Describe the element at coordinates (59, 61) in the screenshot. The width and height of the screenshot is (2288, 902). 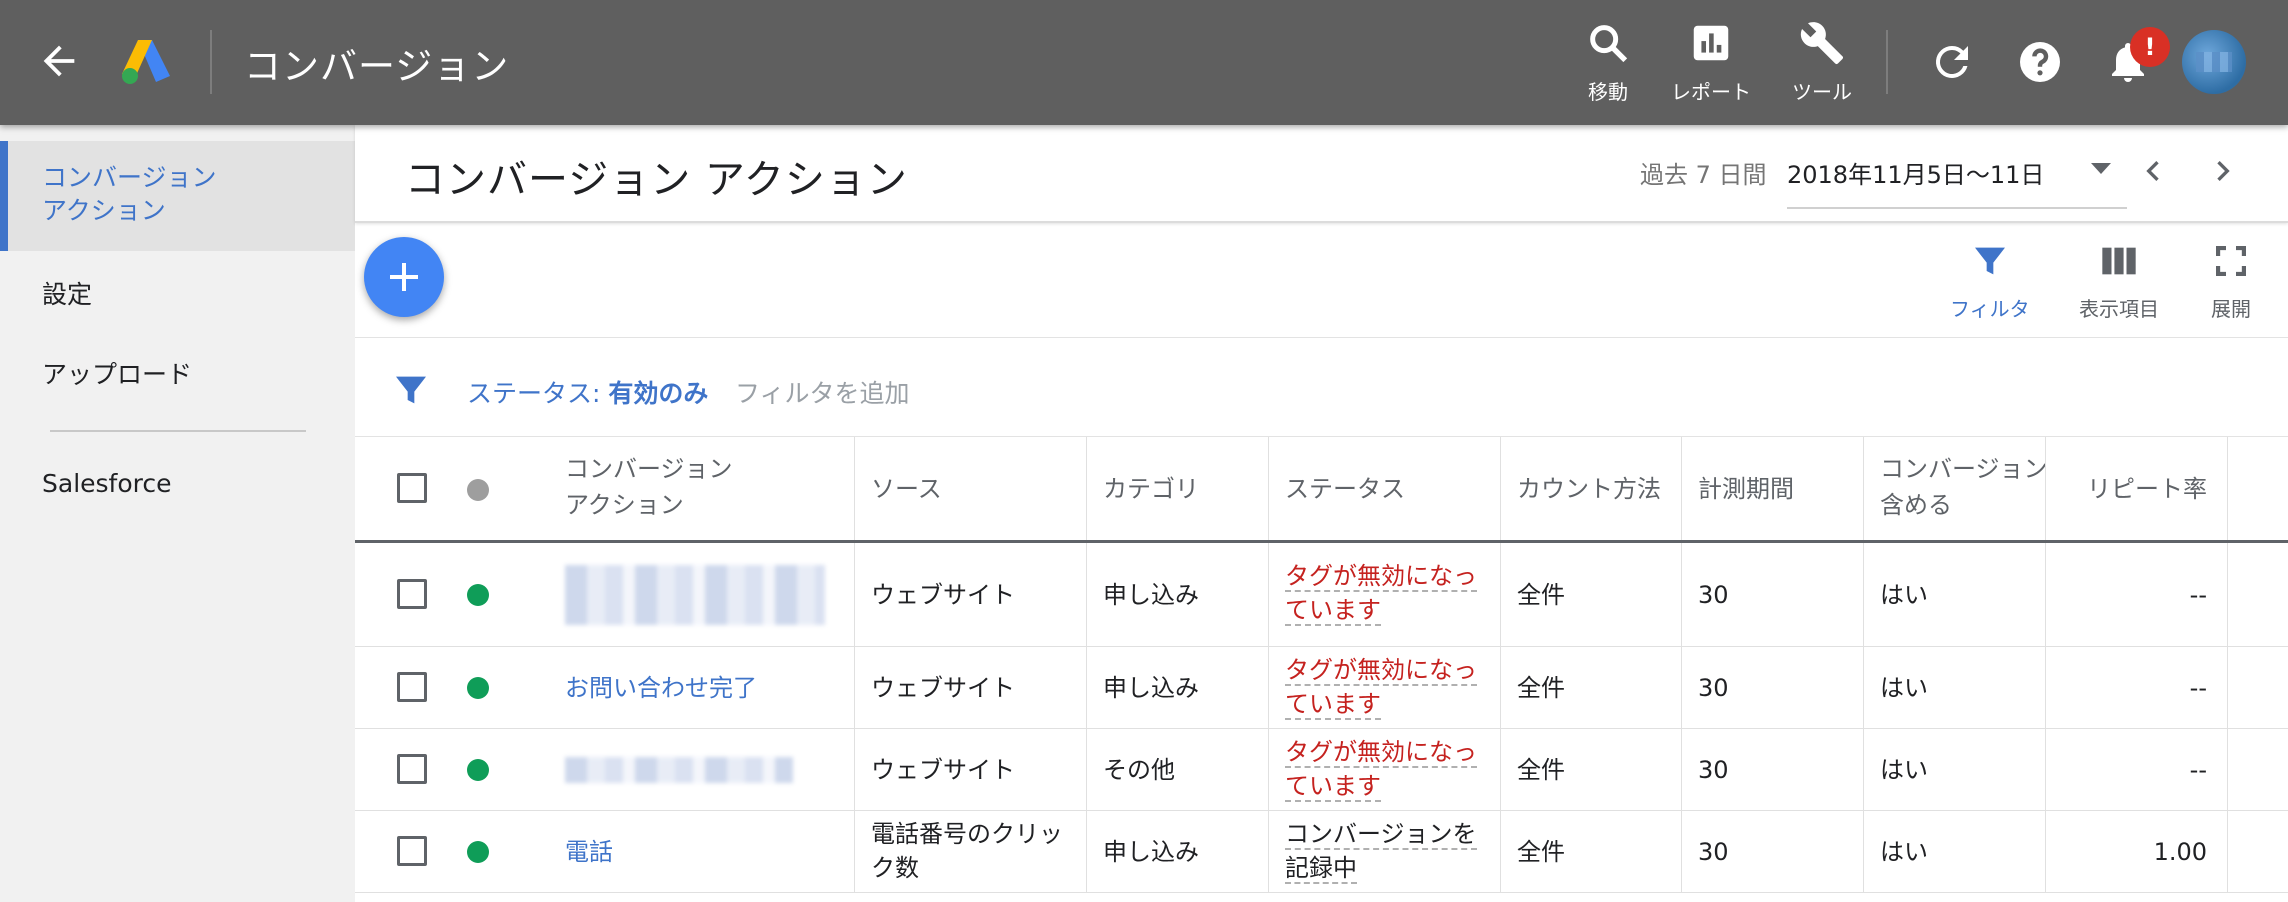
I see `back-arrow-icon` at that location.